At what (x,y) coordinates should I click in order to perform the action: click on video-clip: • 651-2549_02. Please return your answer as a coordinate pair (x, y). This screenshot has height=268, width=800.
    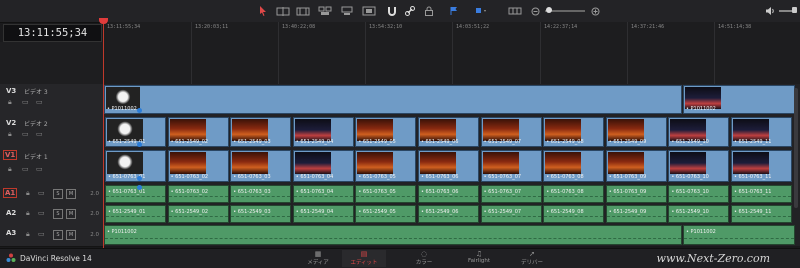
    Looking at the image, I should click on (198, 132).